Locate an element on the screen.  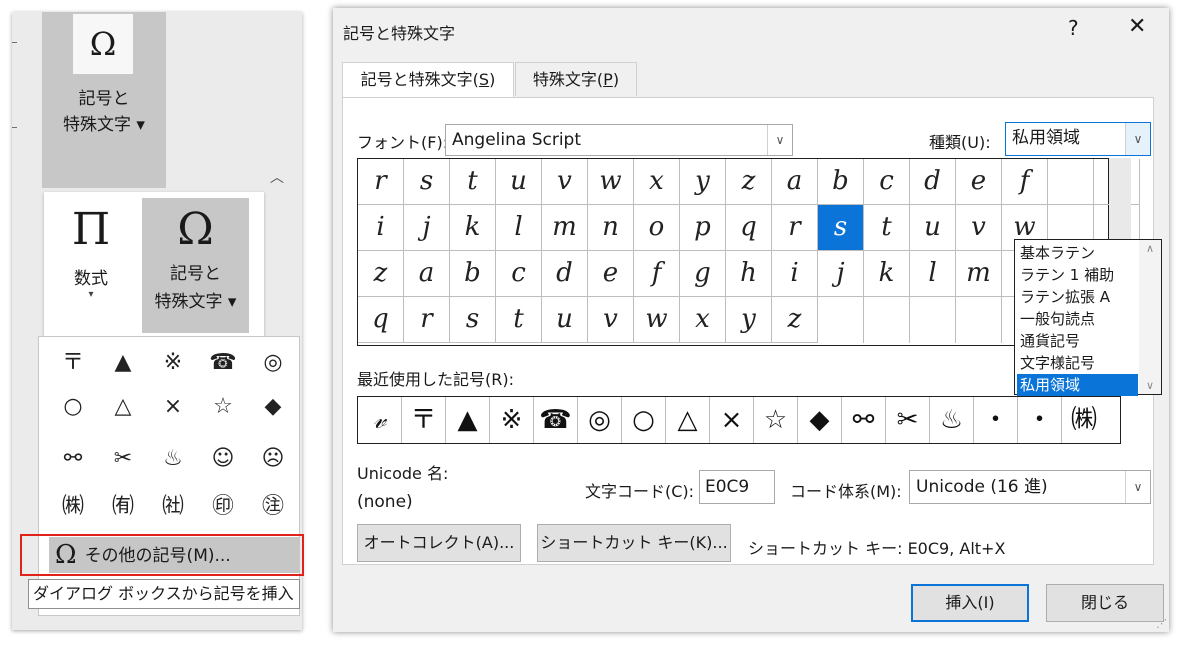
character-cell: b is located at coordinates (473, 274).